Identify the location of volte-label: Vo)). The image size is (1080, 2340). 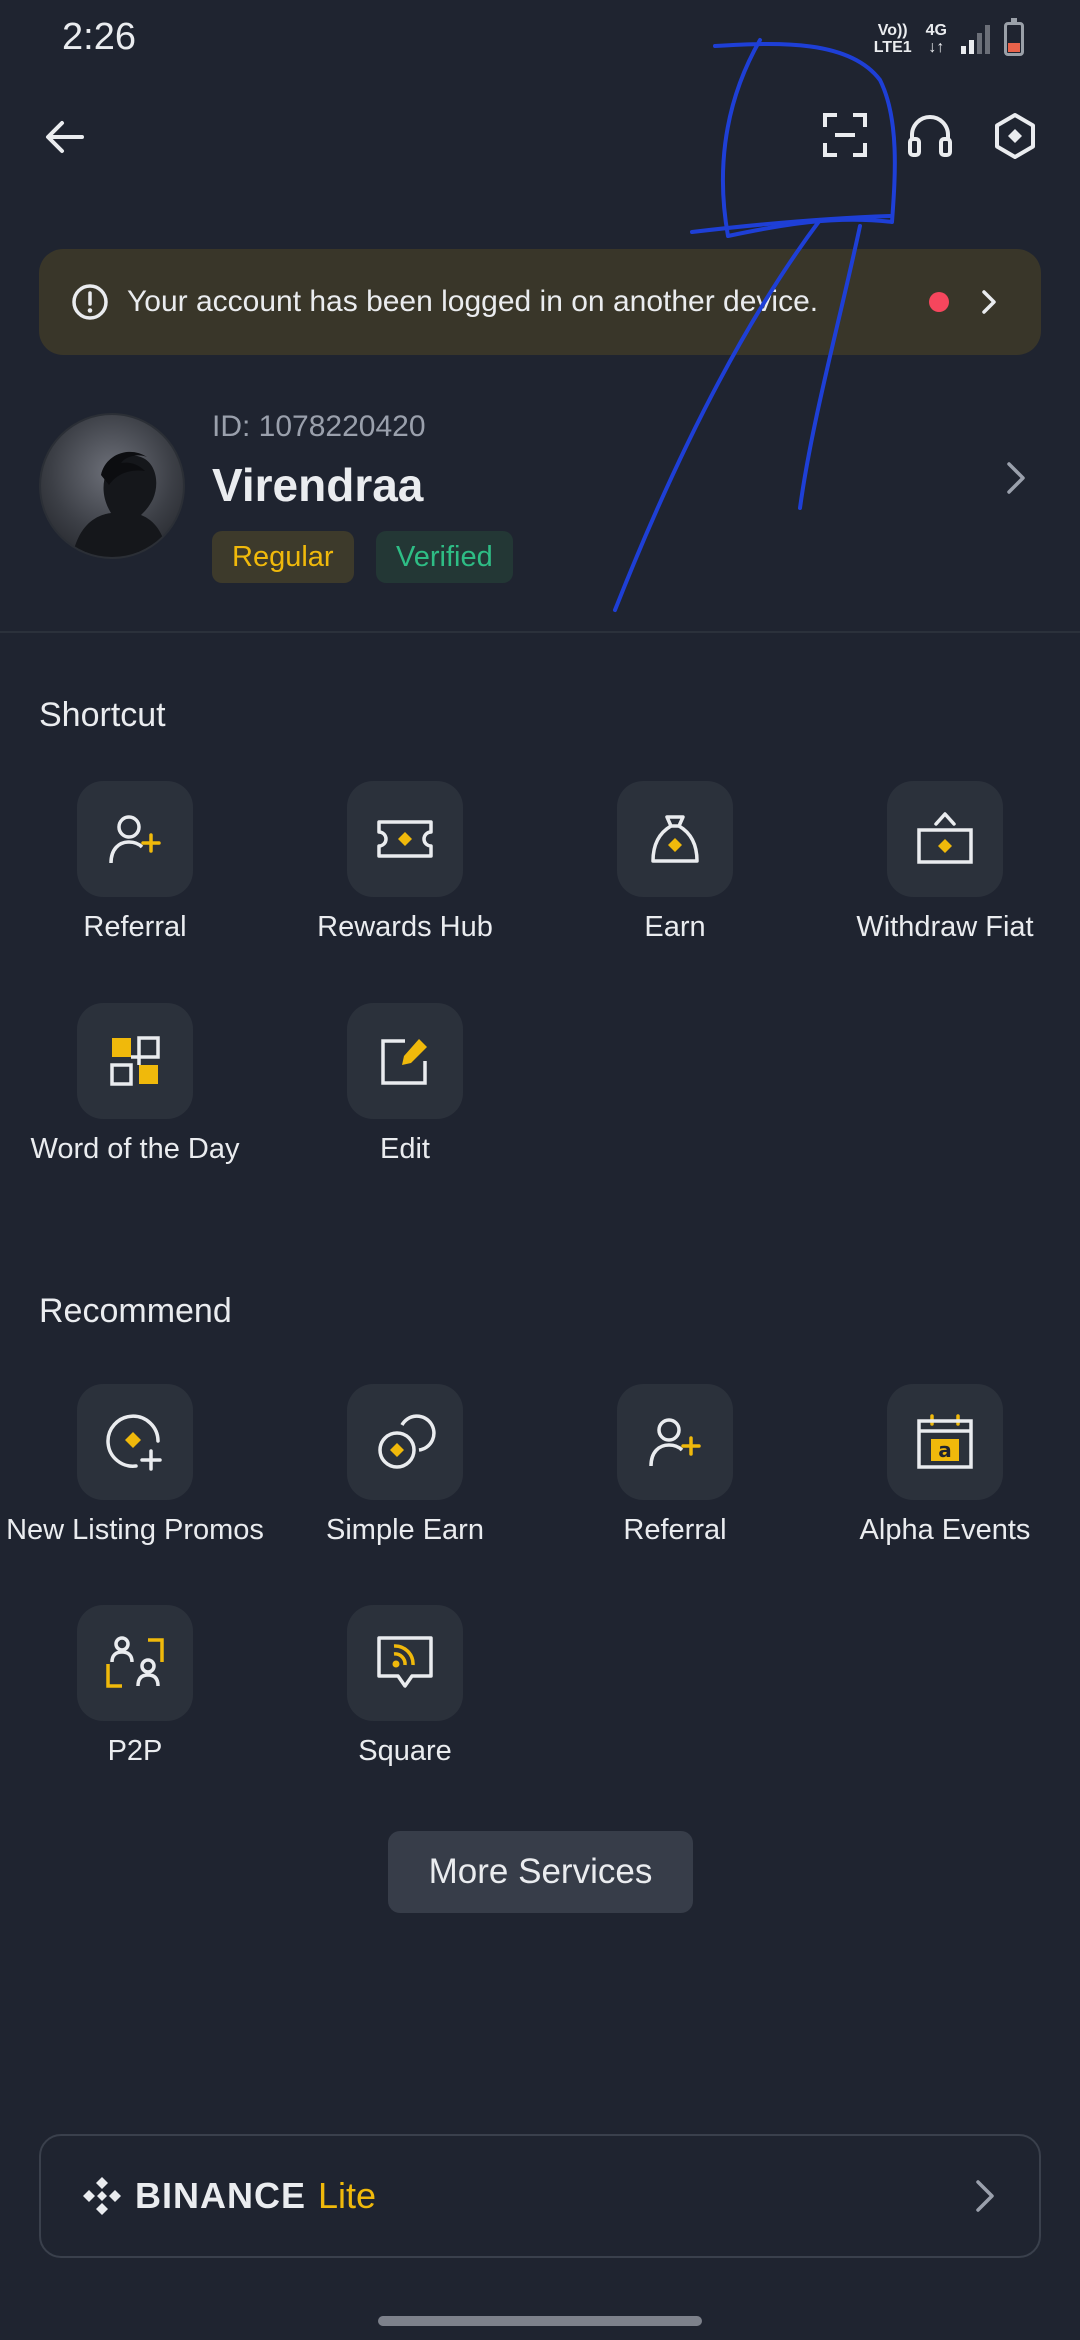
(892, 30).